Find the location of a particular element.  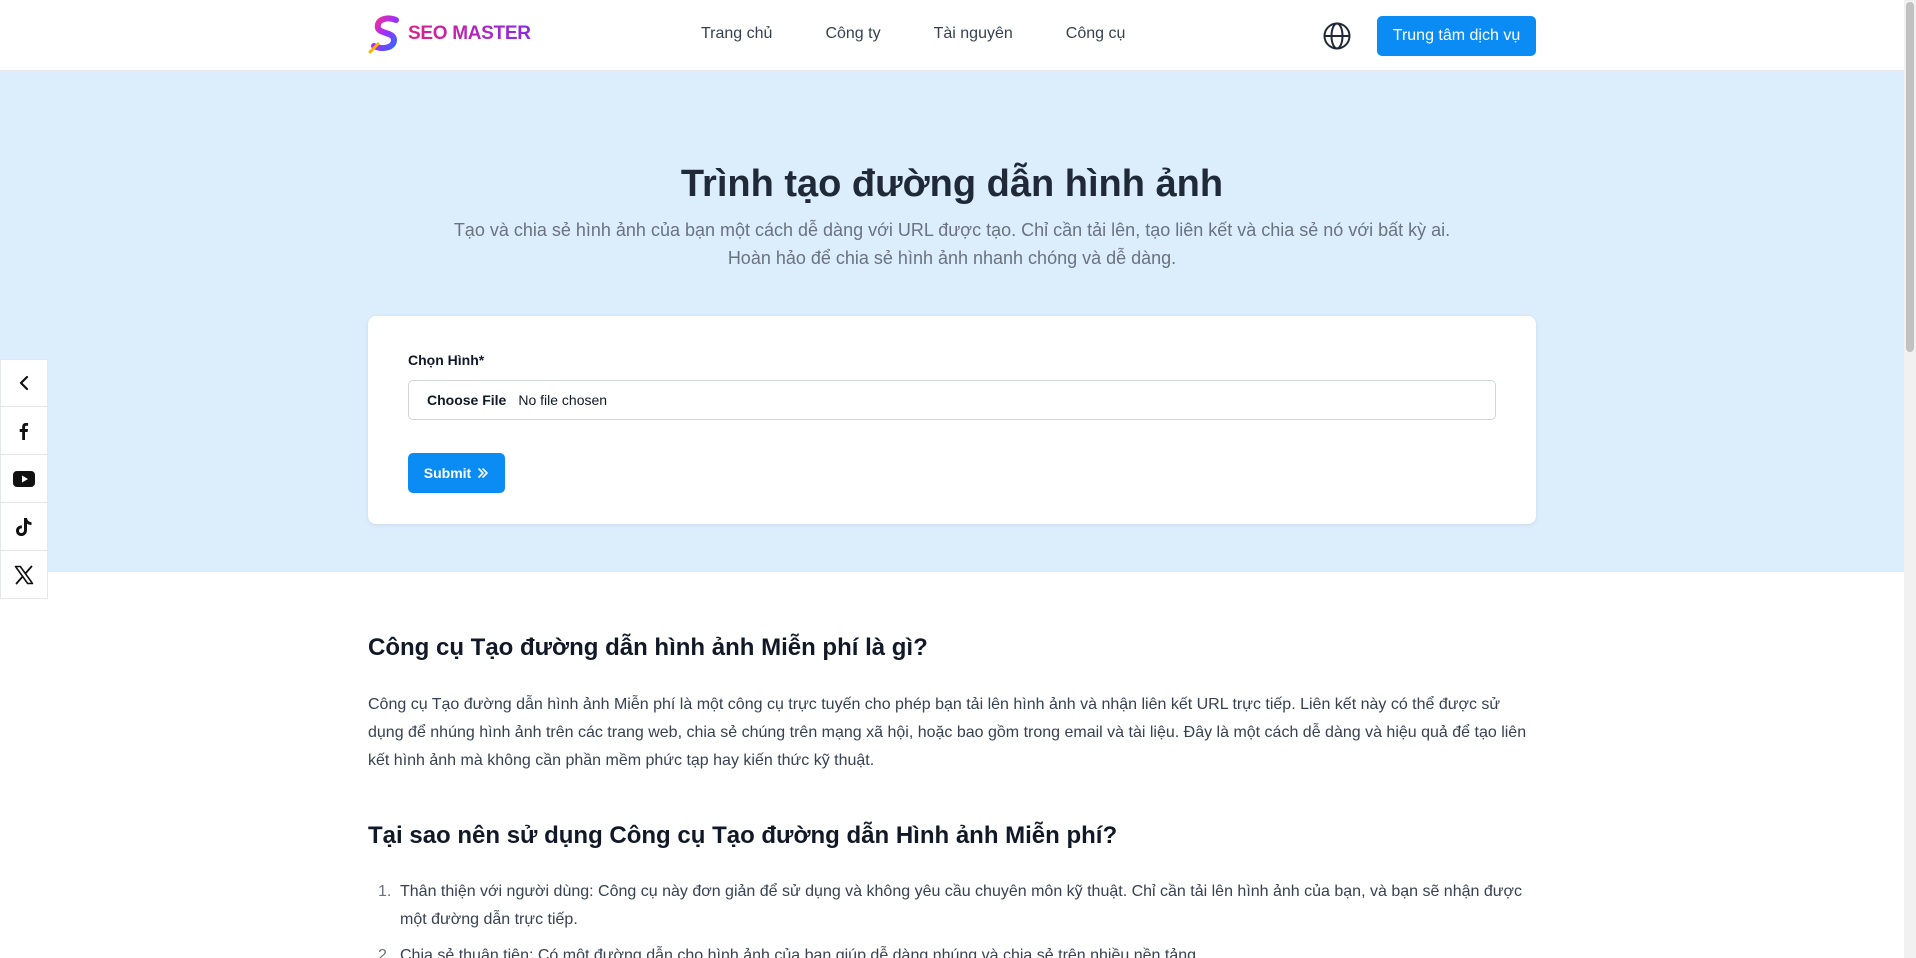

logo-text: SEO MASTER is located at coordinates (469, 33).